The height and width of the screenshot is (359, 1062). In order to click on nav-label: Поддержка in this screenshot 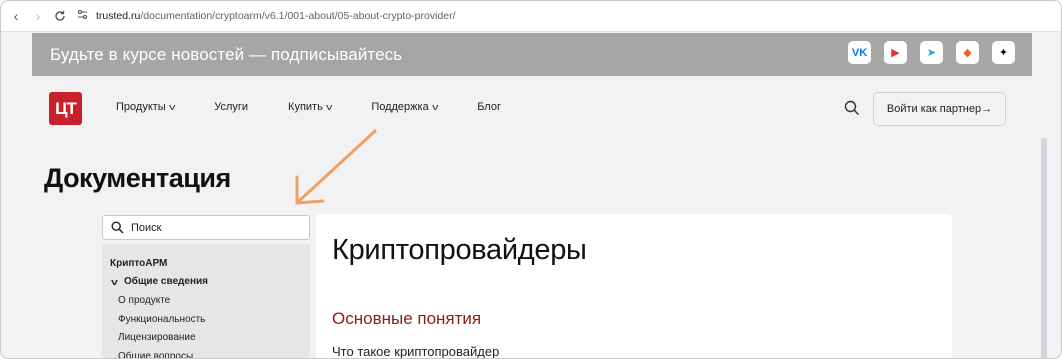, I will do `click(400, 107)`.